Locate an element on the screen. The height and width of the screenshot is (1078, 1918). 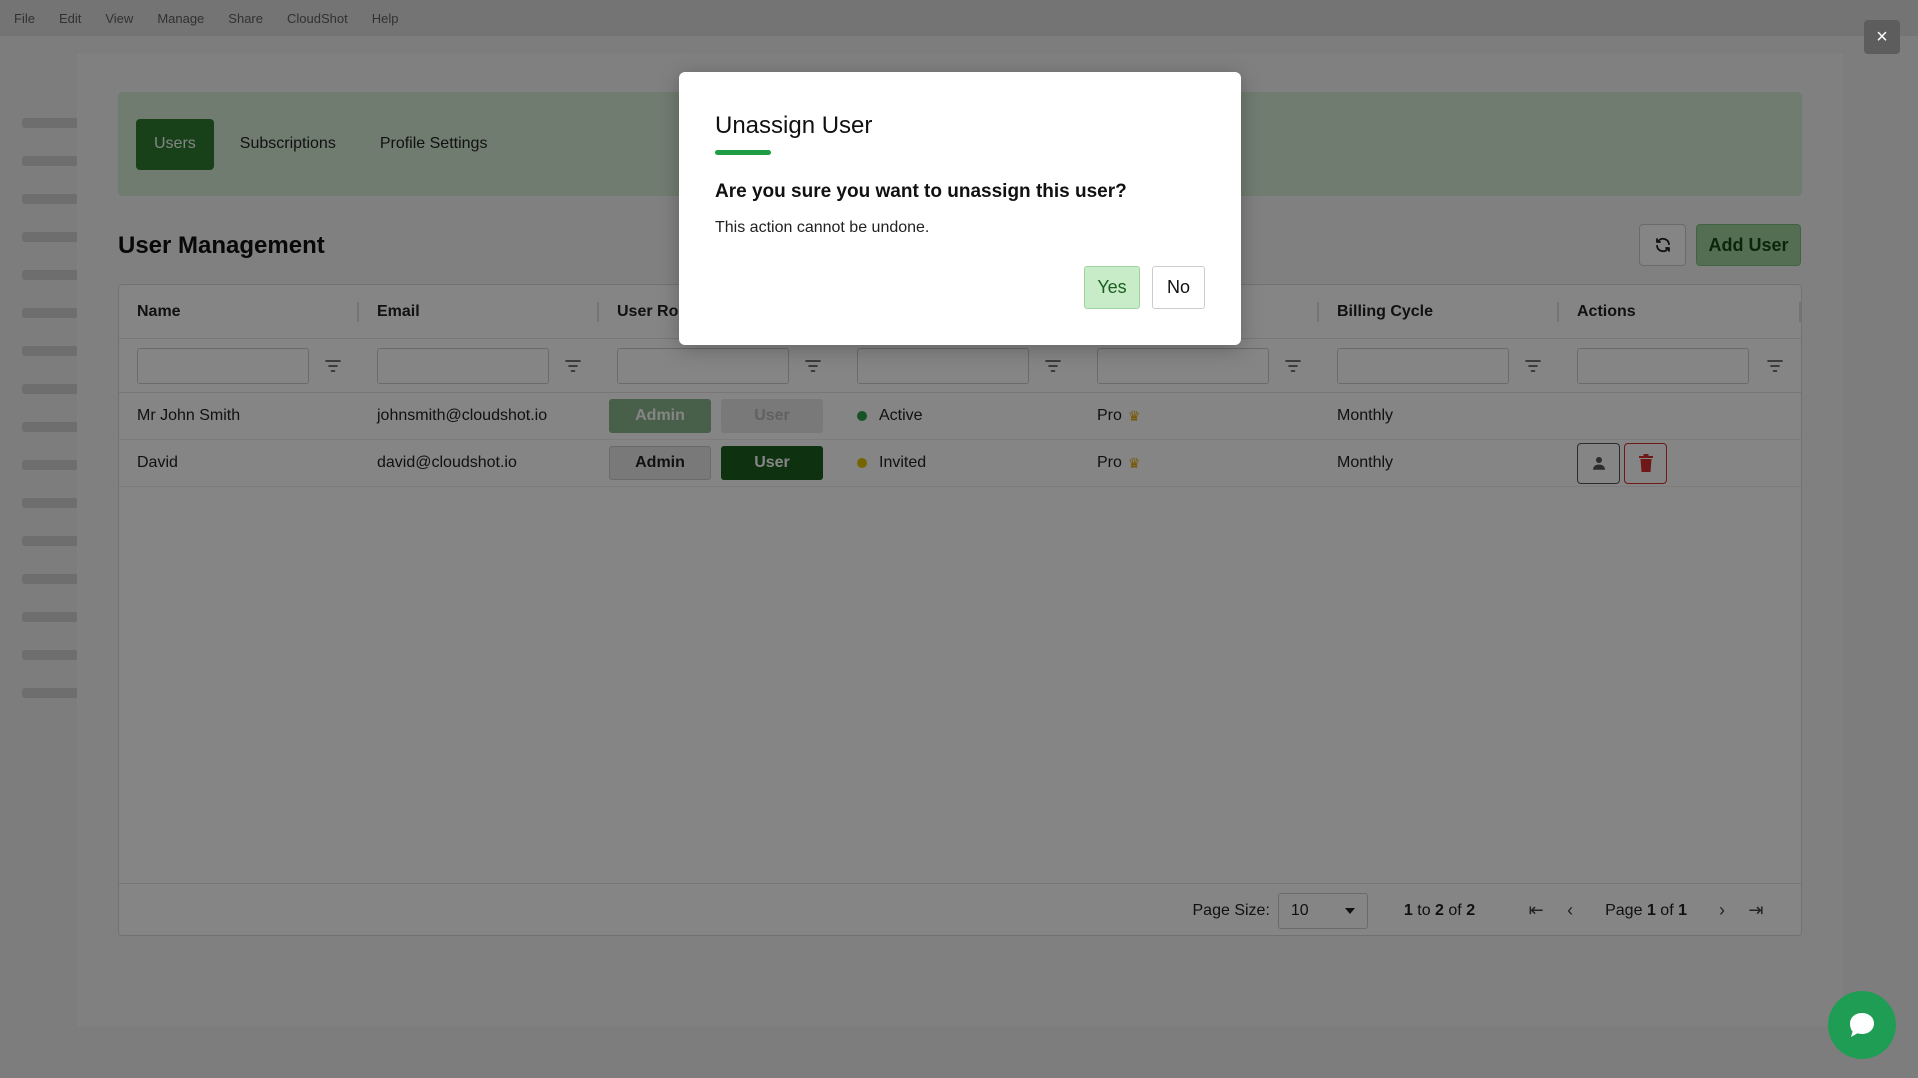
row-summary: 1 to 2 of 2 is located at coordinates (1439, 910).